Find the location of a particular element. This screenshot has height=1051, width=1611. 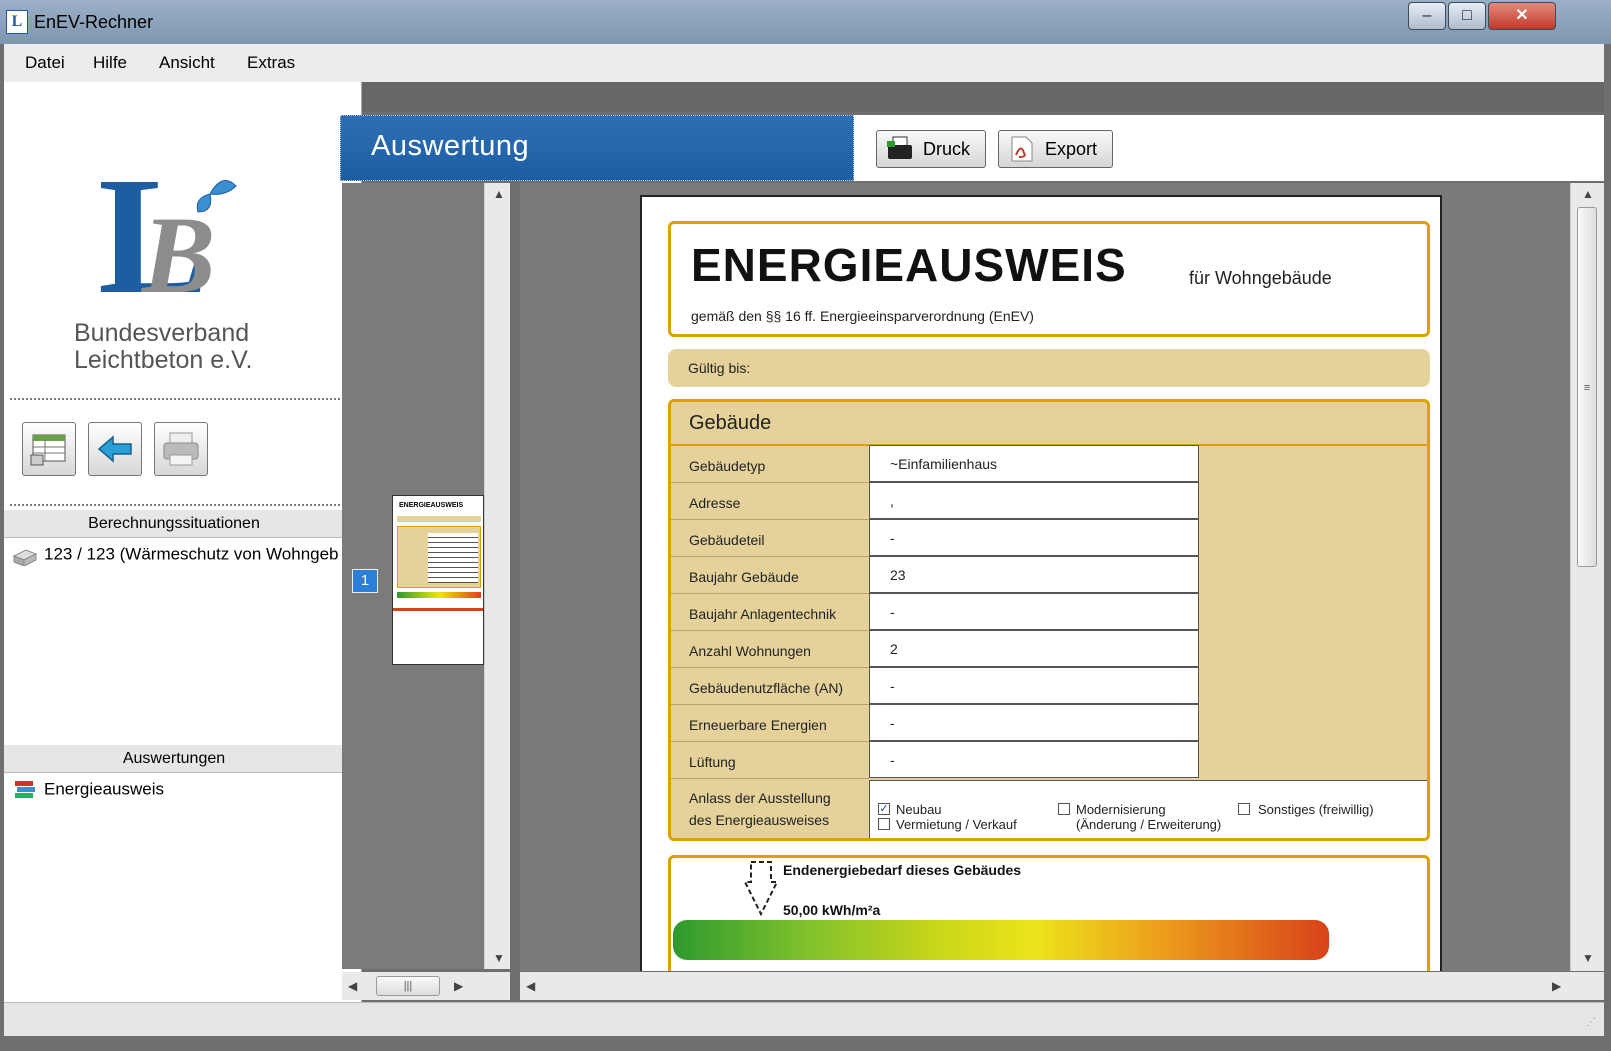

page-title: Auswertung is located at coordinates (450, 146).